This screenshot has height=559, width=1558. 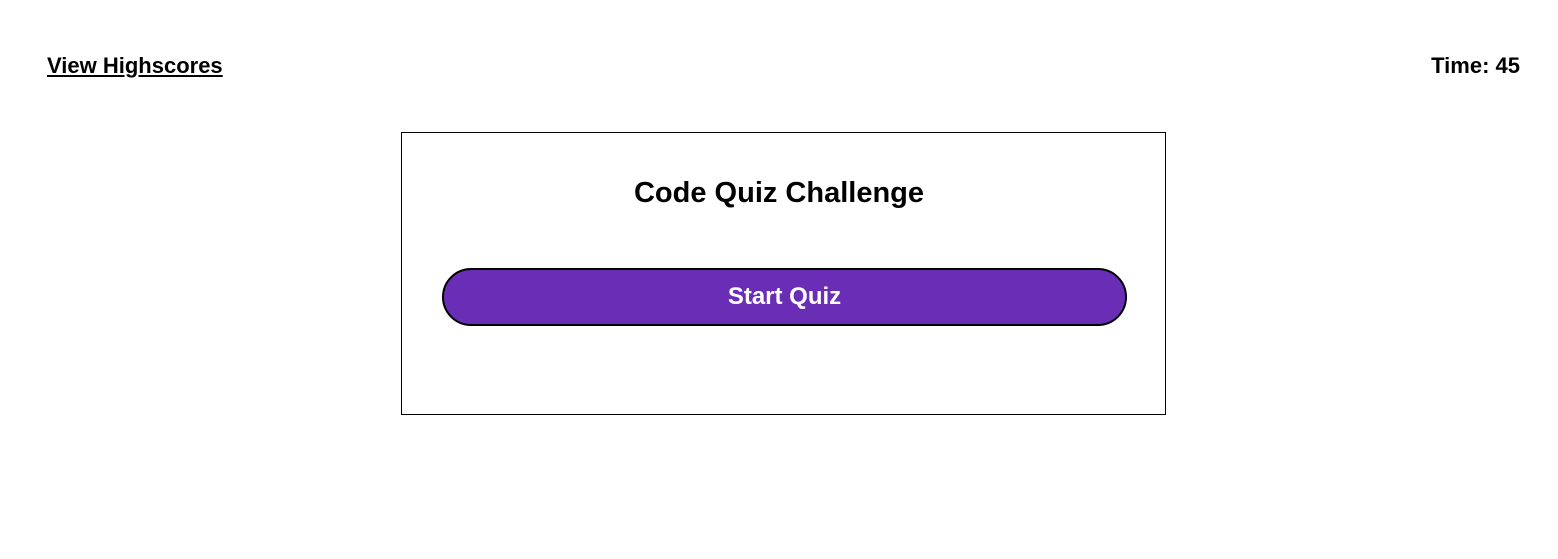 I want to click on timer: Time: 45, so click(x=1475, y=66).